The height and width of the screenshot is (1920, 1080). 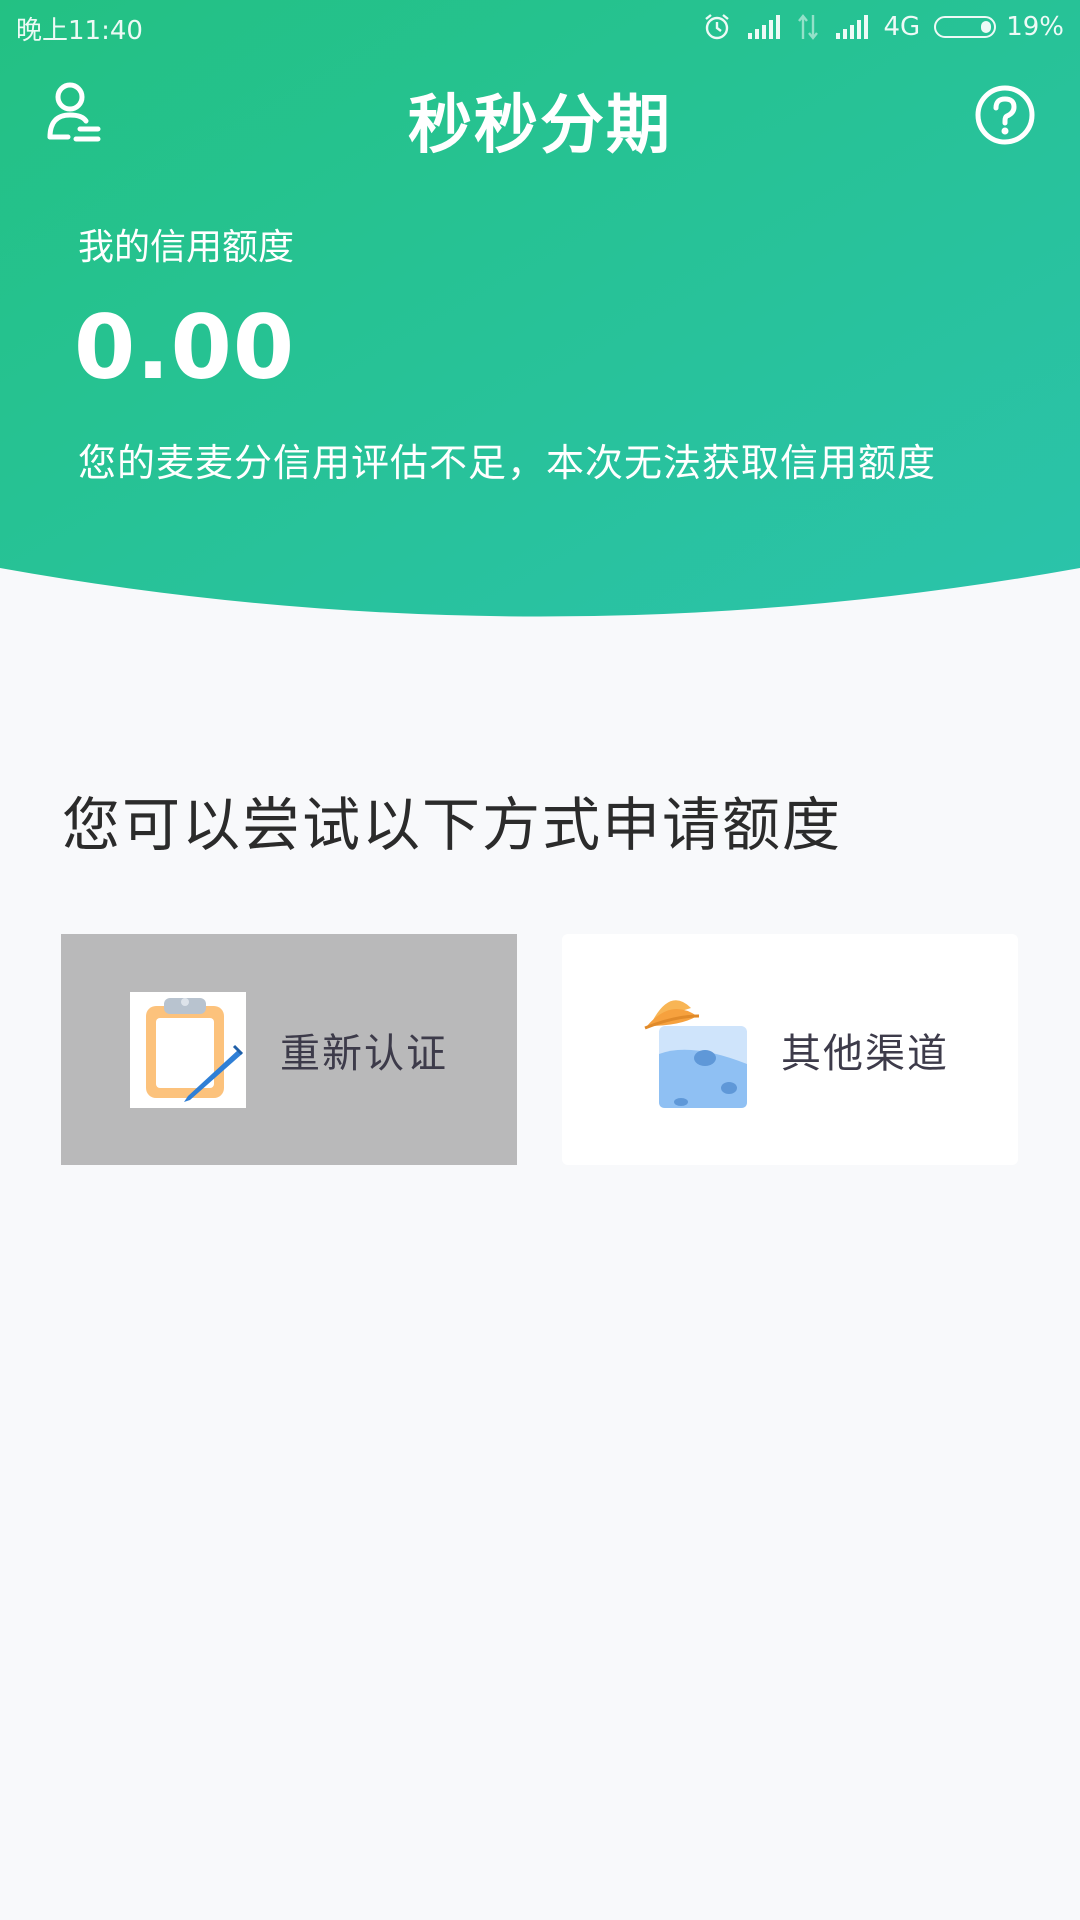 What do you see at coordinates (965, 27) in the screenshot?
I see `battery-icon` at bounding box center [965, 27].